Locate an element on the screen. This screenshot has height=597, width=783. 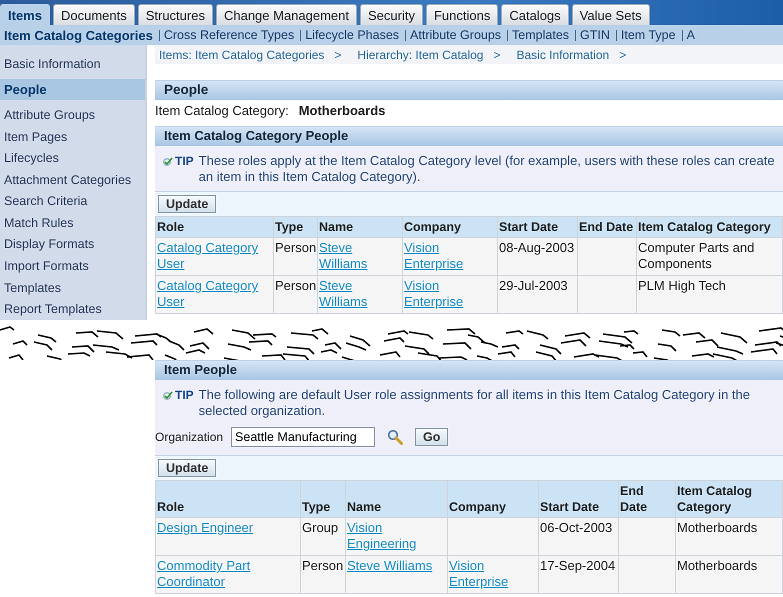
subtab-link: GTIN is located at coordinates (596, 35).